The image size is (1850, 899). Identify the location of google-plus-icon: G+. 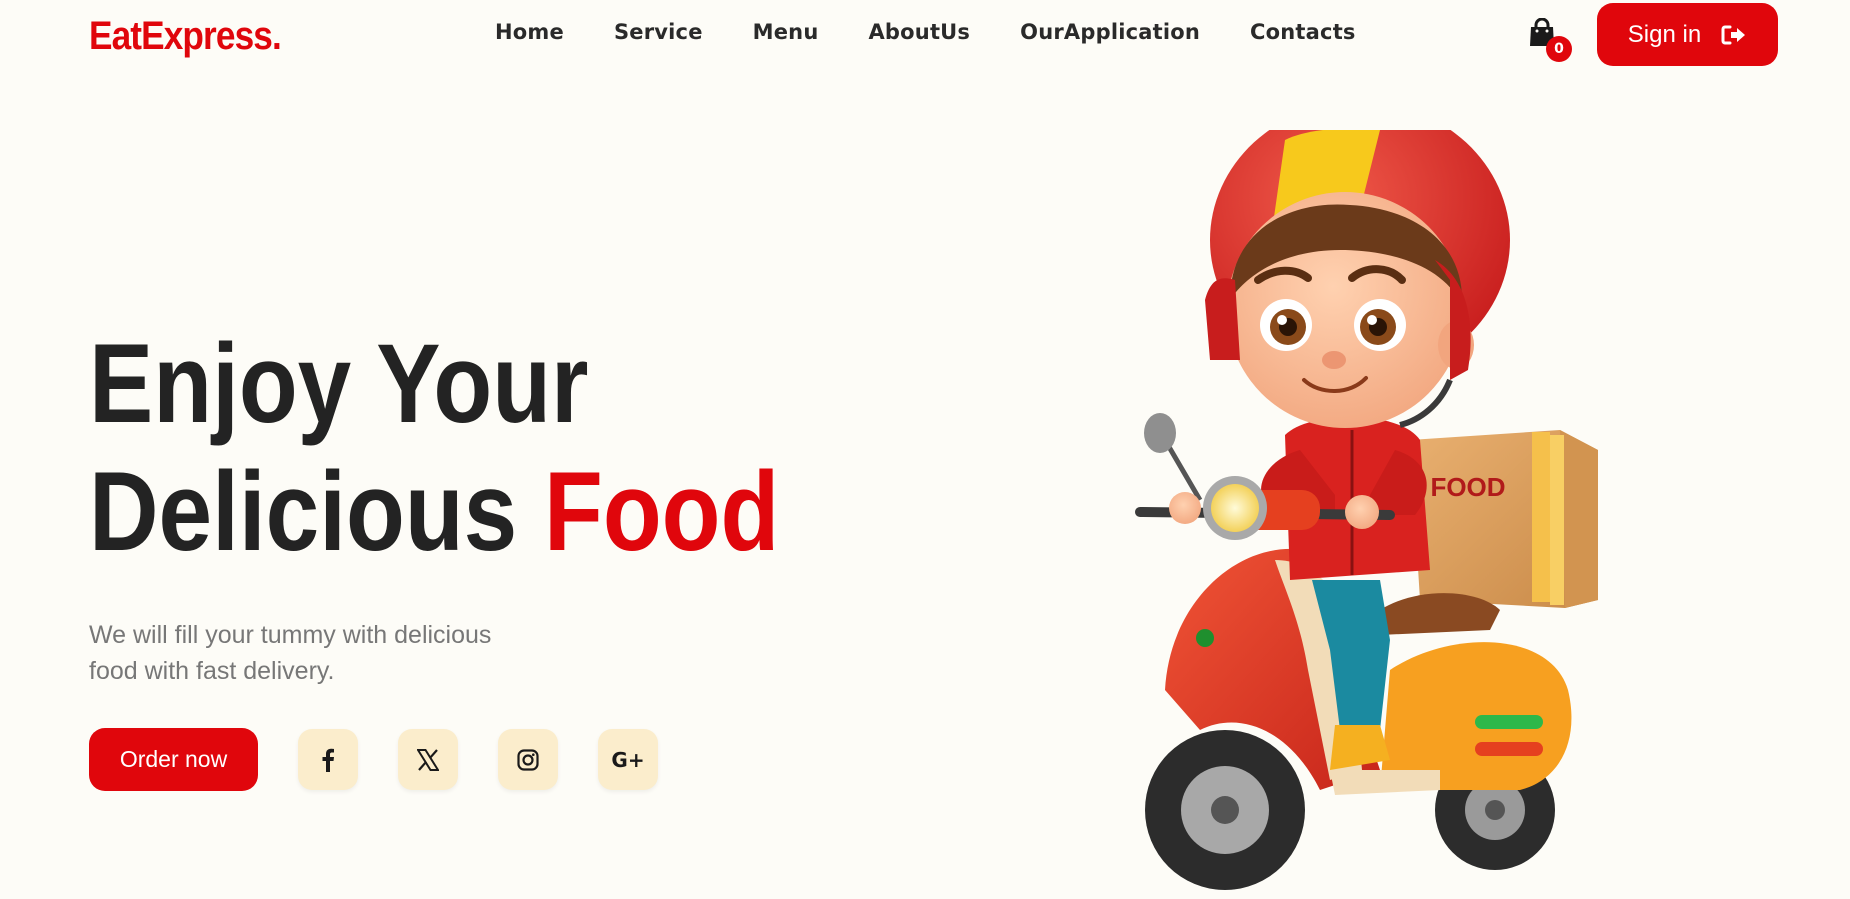
(628, 759).